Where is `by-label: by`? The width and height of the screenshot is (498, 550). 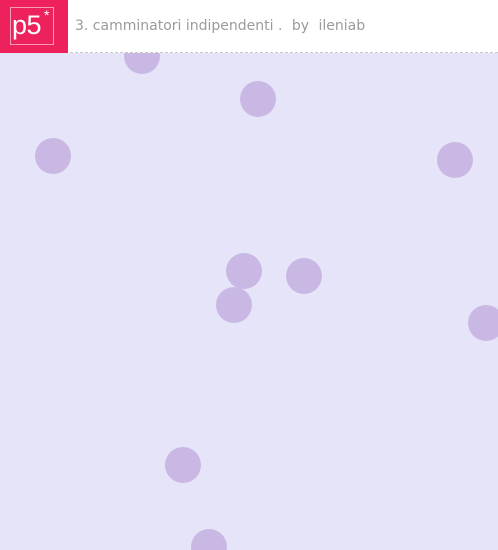
by-label: by is located at coordinates (300, 26).